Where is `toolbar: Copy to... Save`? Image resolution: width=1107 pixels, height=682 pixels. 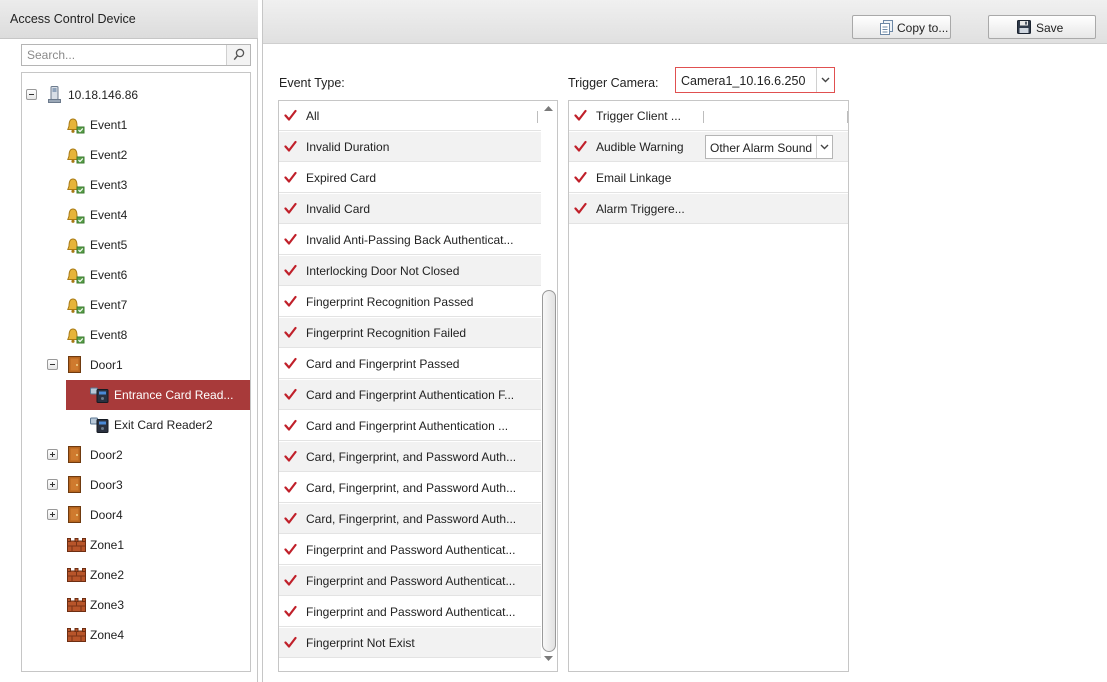
toolbar: Copy to... Save is located at coordinates (685, 22).